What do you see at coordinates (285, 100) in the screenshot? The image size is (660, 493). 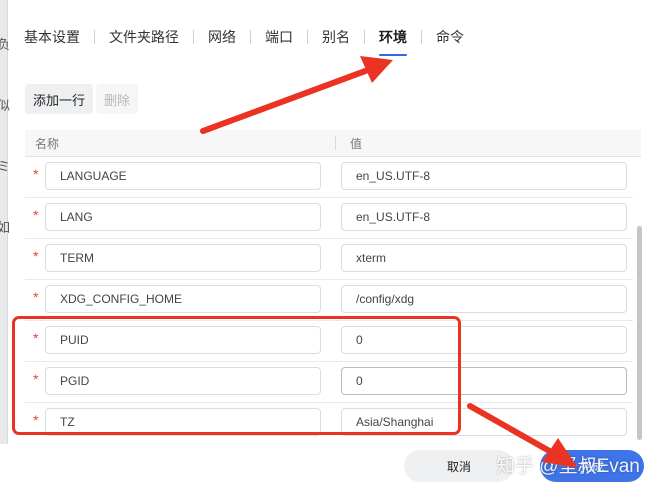 I see `arrow-to-environment-tab` at bounding box center [285, 100].